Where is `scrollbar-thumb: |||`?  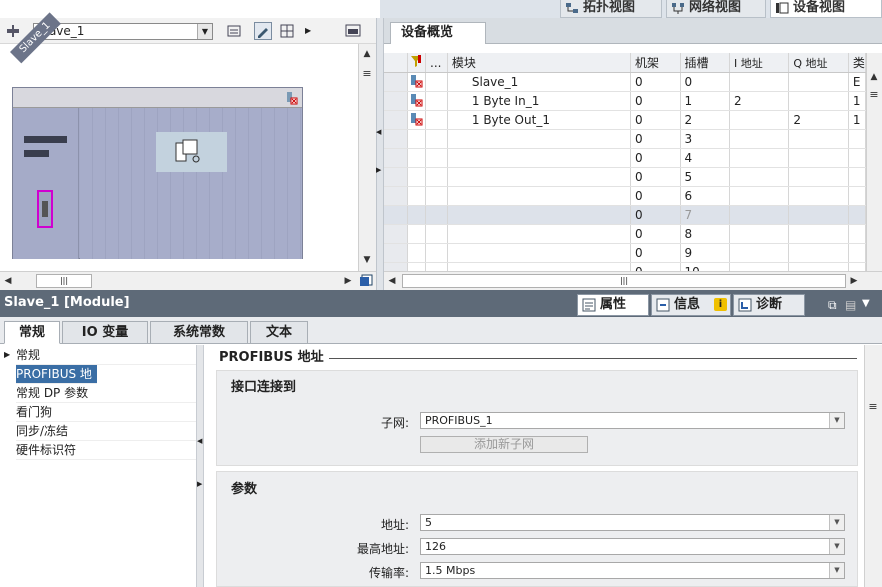
scrollbar-thumb: ||| is located at coordinates (624, 281).